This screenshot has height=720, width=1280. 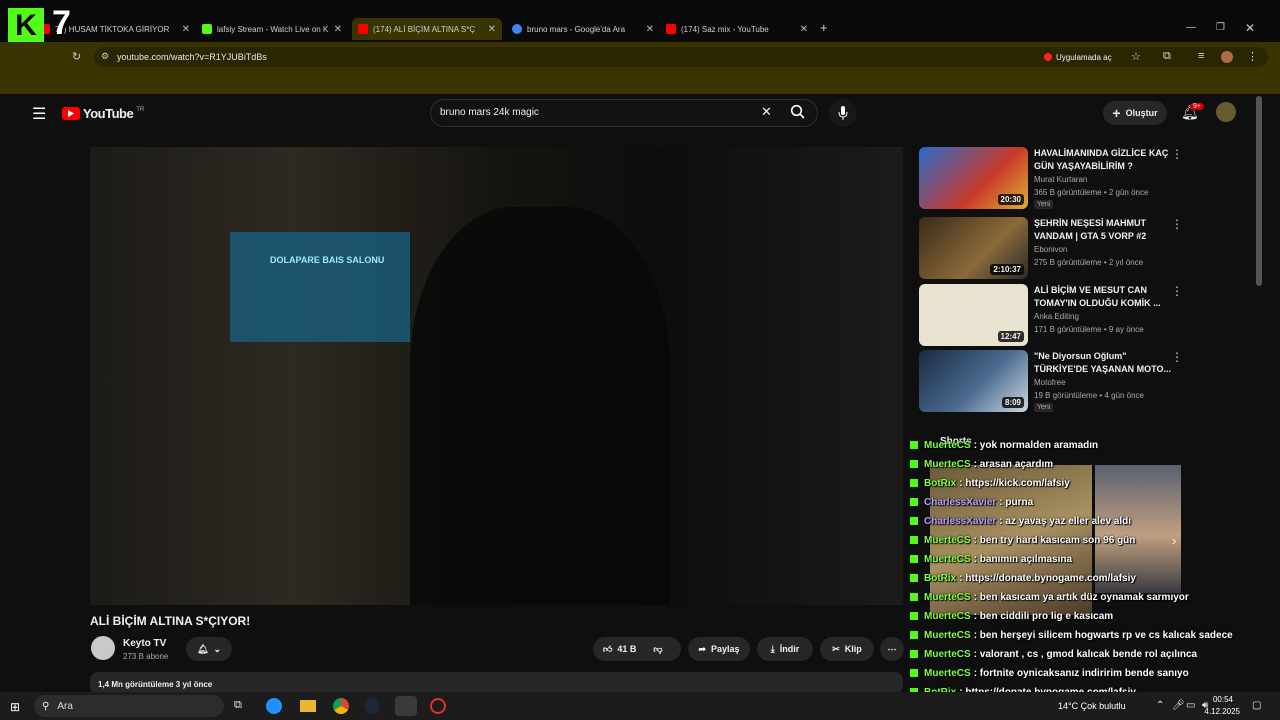 I want to click on related-channel: Motofree, so click(x=1050, y=382).